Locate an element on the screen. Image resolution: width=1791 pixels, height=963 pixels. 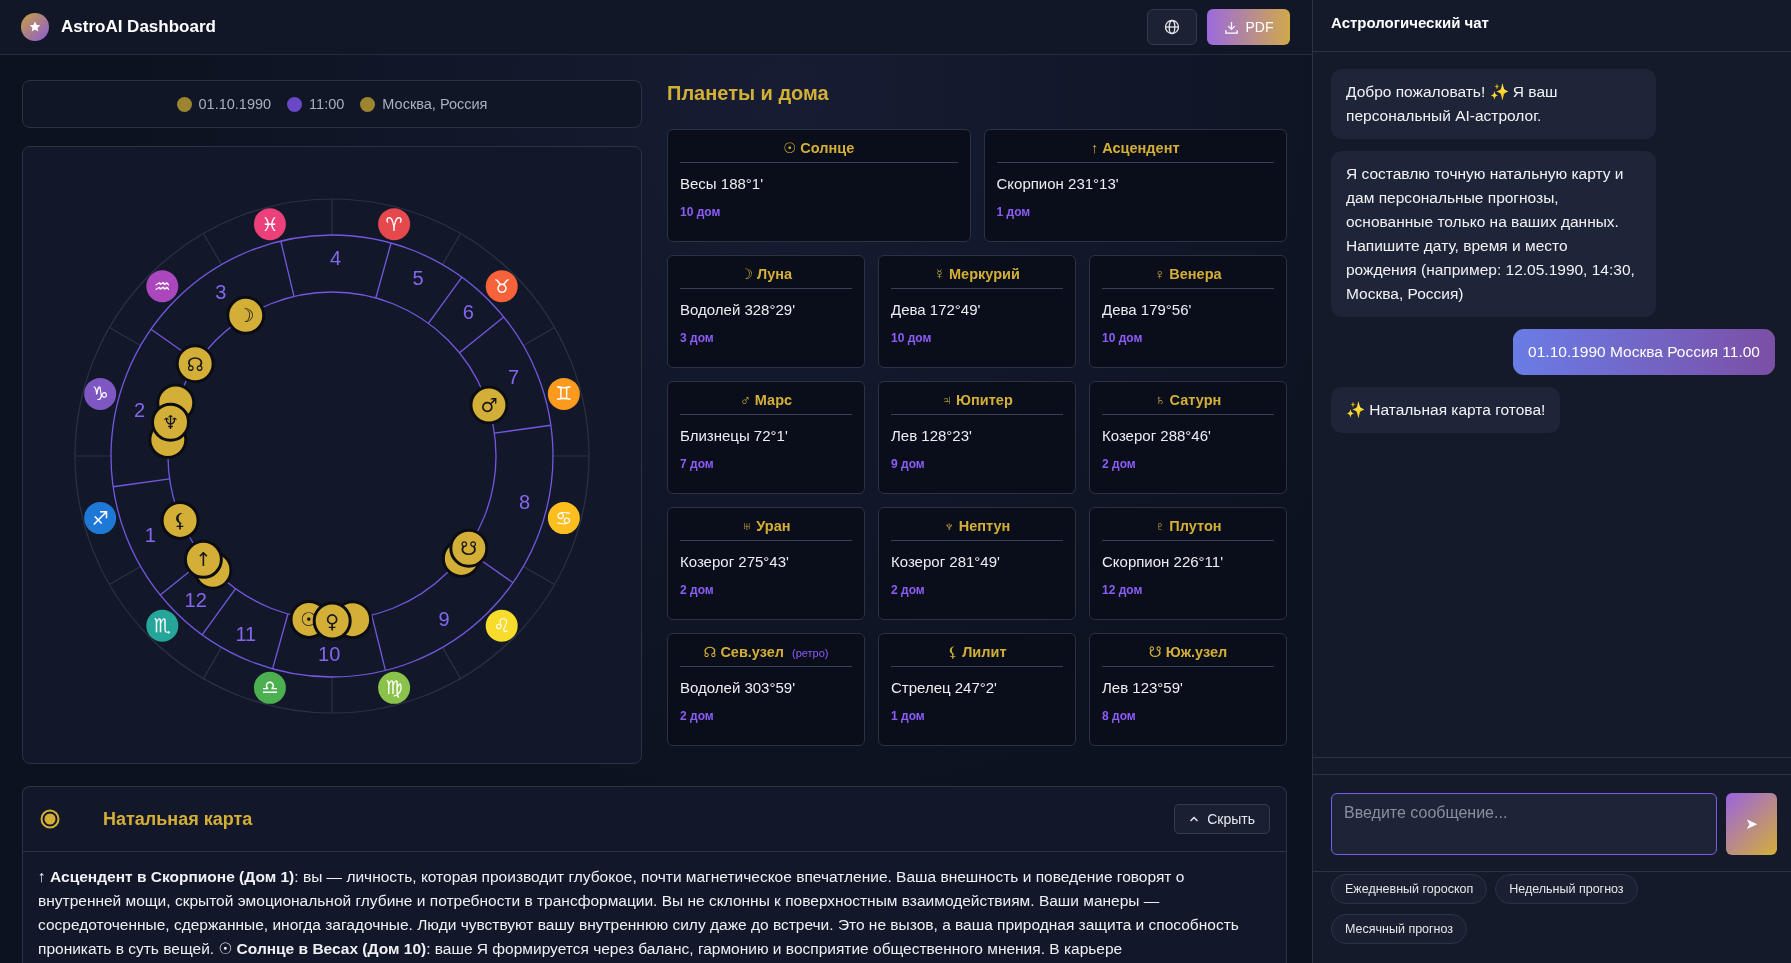
bot-message: Добро пожаловать! ✨ Я ваш персональный AI-астролог. is located at coordinates (1493, 104).